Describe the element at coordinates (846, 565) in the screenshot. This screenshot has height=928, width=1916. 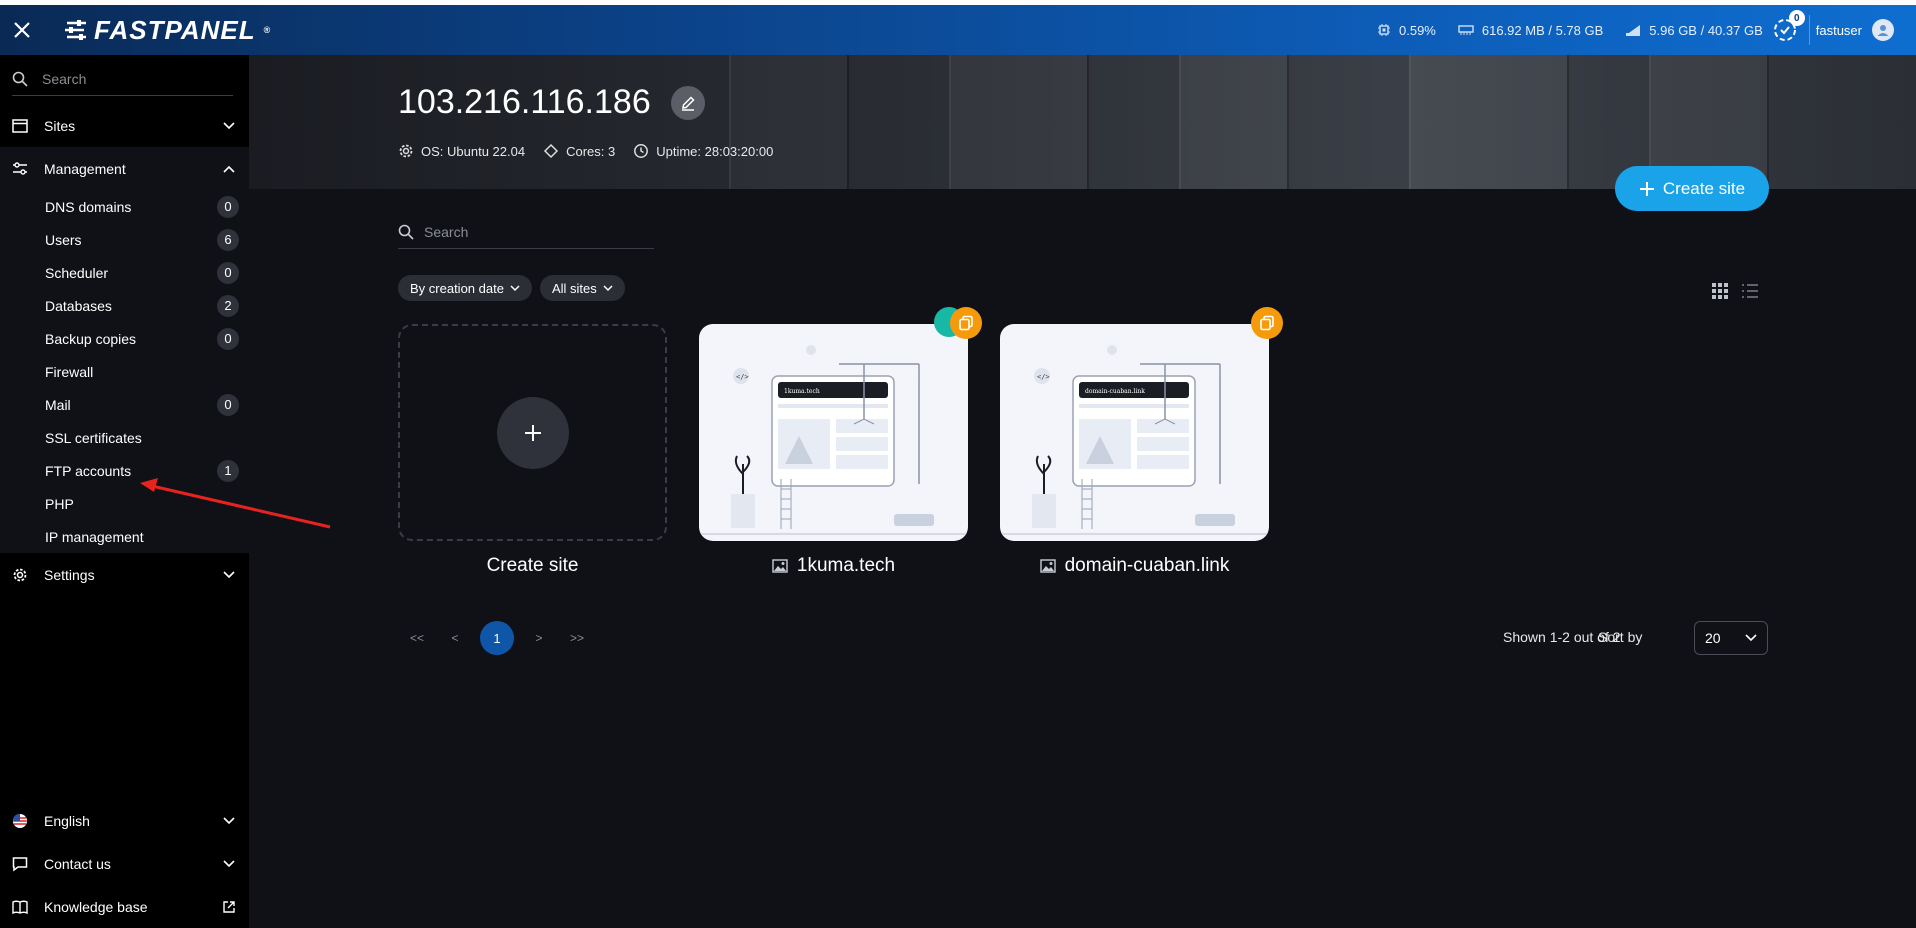
I see `card-title: 1kuma.tech` at that location.